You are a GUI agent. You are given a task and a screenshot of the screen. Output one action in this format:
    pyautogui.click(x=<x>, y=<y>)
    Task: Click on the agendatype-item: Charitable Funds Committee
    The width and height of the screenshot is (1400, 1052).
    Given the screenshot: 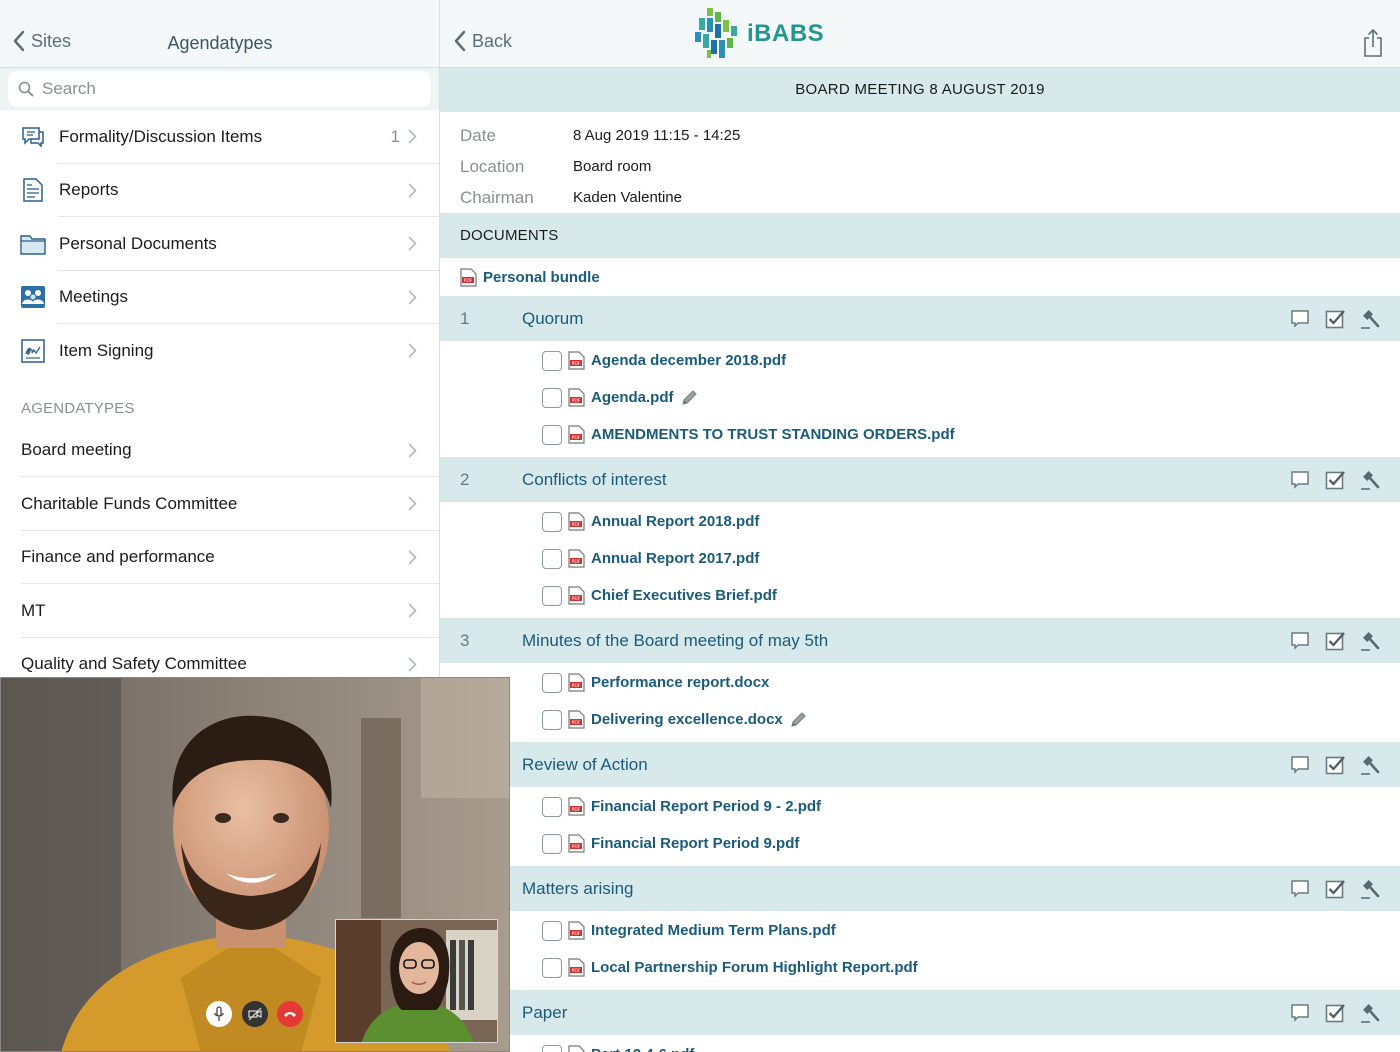 What is the action you would take?
    pyautogui.click(x=219, y=504)
    